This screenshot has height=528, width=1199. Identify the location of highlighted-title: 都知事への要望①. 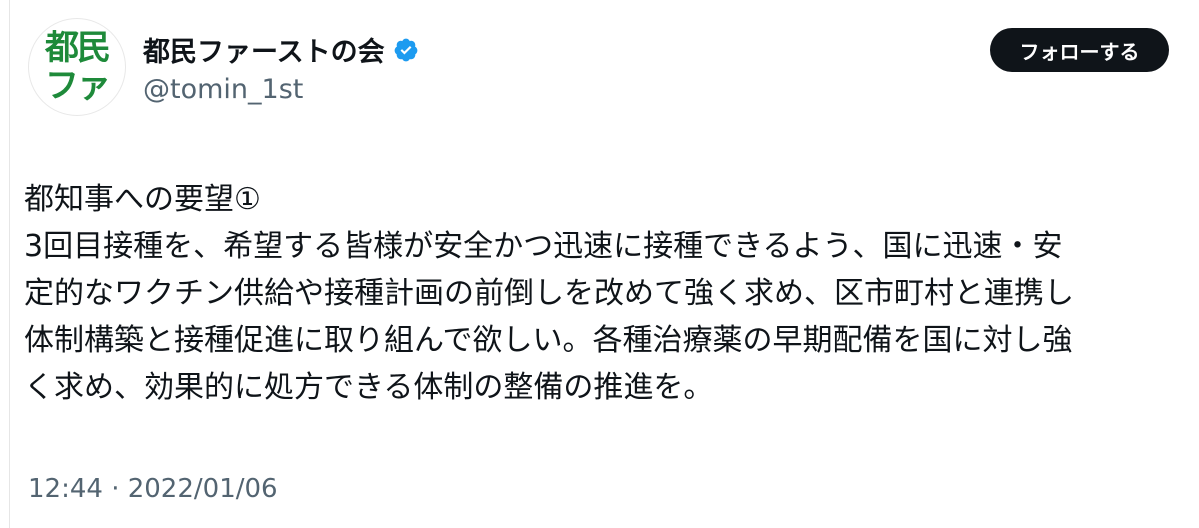
(142, 199).